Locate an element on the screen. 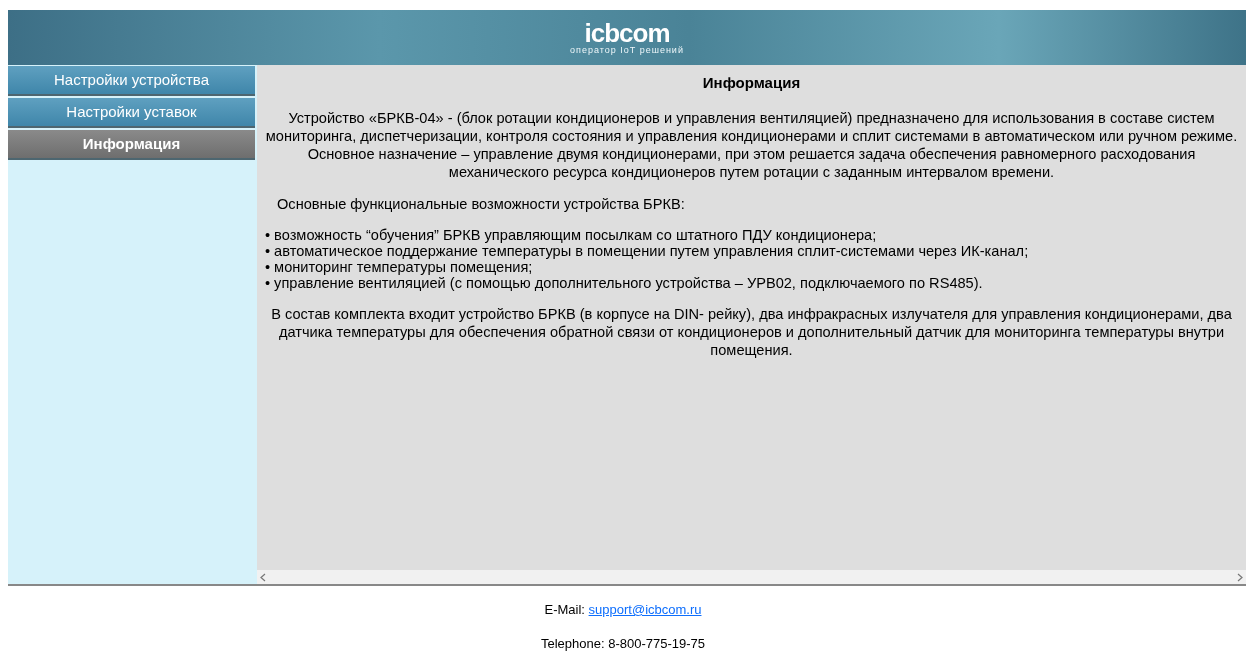  email-label: E-Mail: is located at coordinates (564, 609).